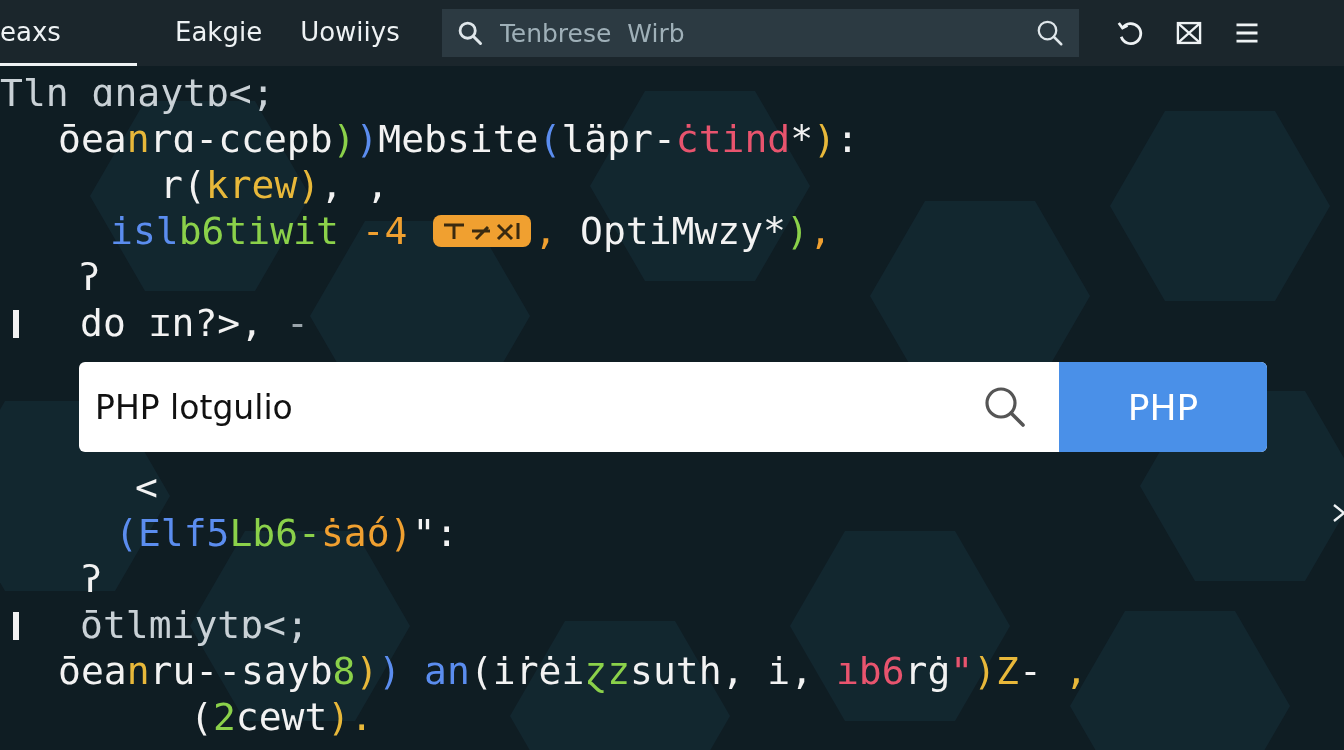 The width and height of the screenshot is (1344, 750). I want to click on code-token: suth, i,, so click(722, 671).